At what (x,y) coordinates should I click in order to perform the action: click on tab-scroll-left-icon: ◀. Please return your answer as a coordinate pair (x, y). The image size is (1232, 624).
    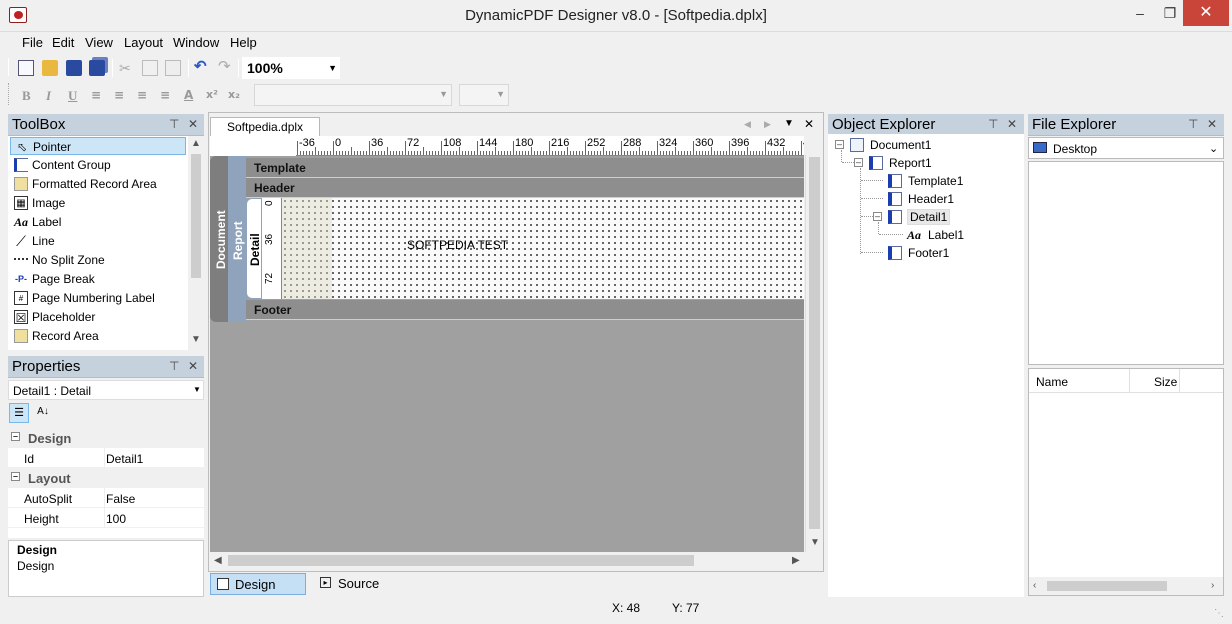
    Looking at the image, I should click on (747, 124).